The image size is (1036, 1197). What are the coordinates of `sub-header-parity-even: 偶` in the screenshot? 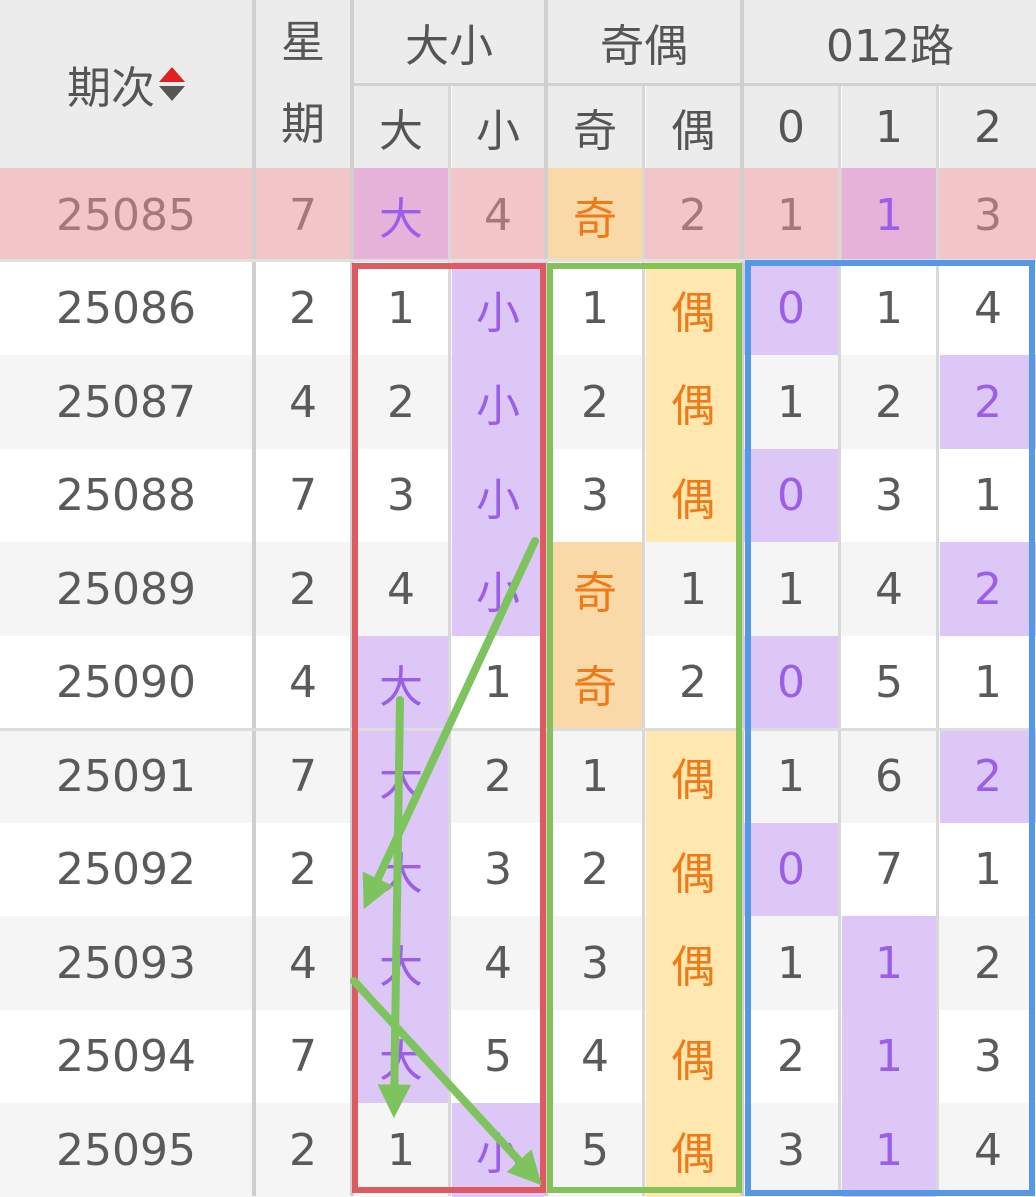 It's located at (693, 127).